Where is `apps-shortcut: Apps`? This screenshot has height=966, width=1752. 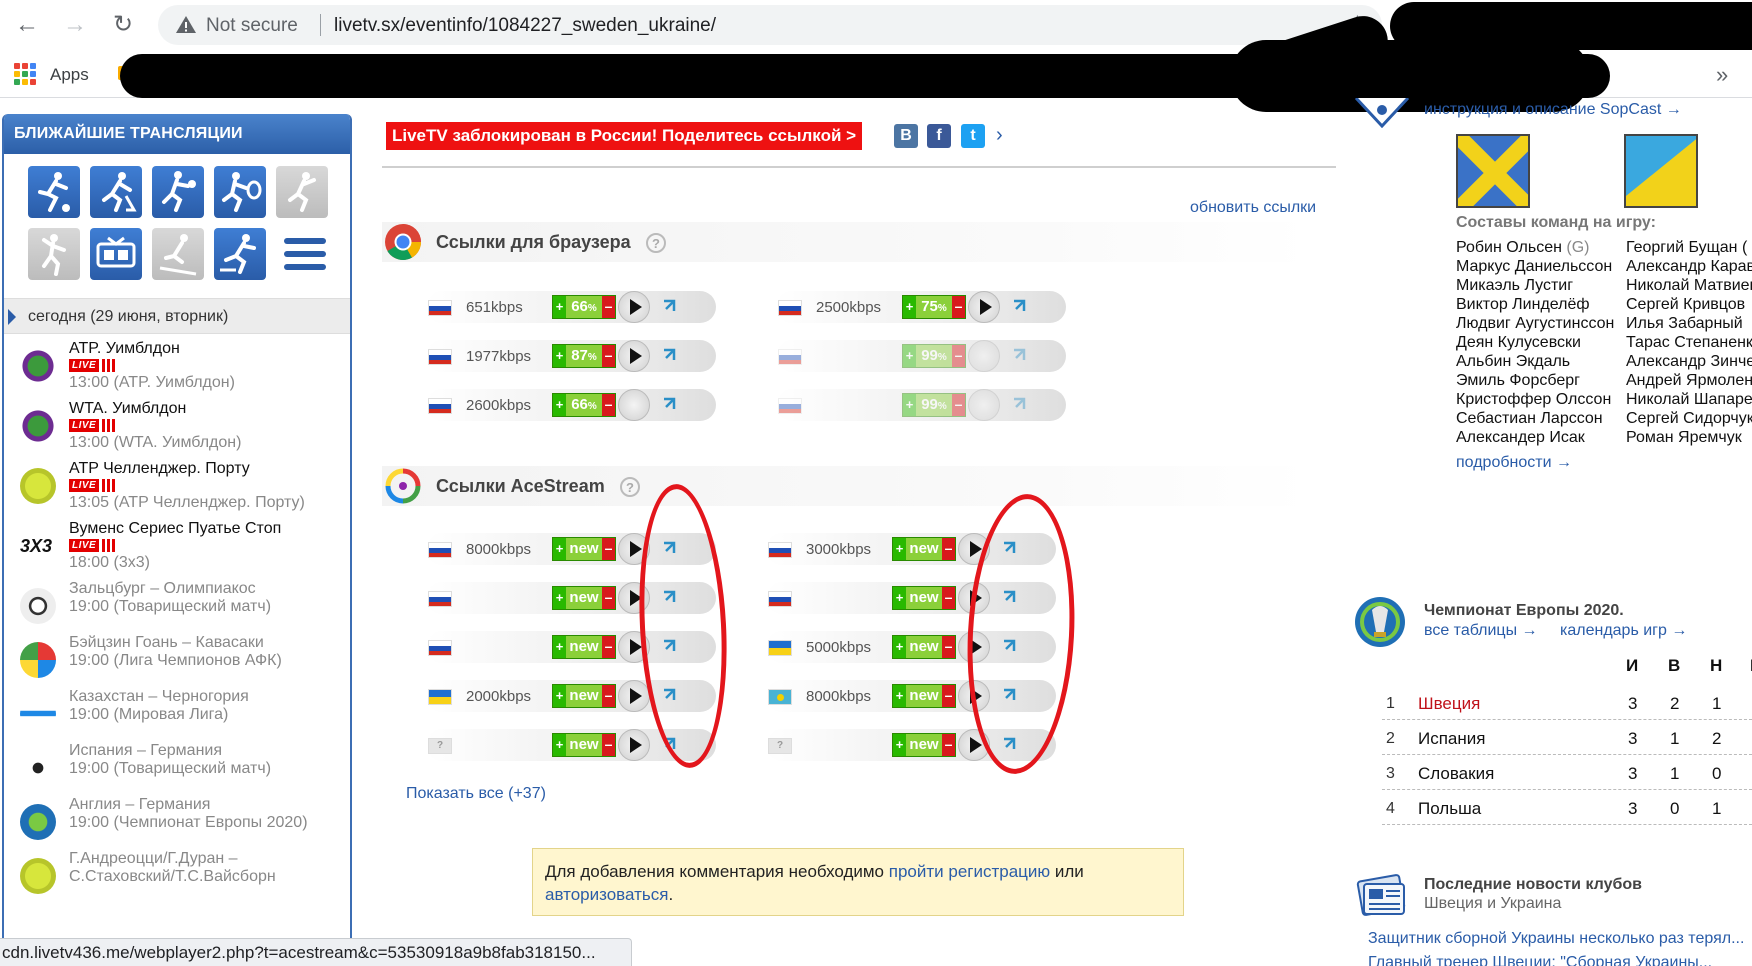
apps-shortcut: Apps is located at coordinates (69, 75).